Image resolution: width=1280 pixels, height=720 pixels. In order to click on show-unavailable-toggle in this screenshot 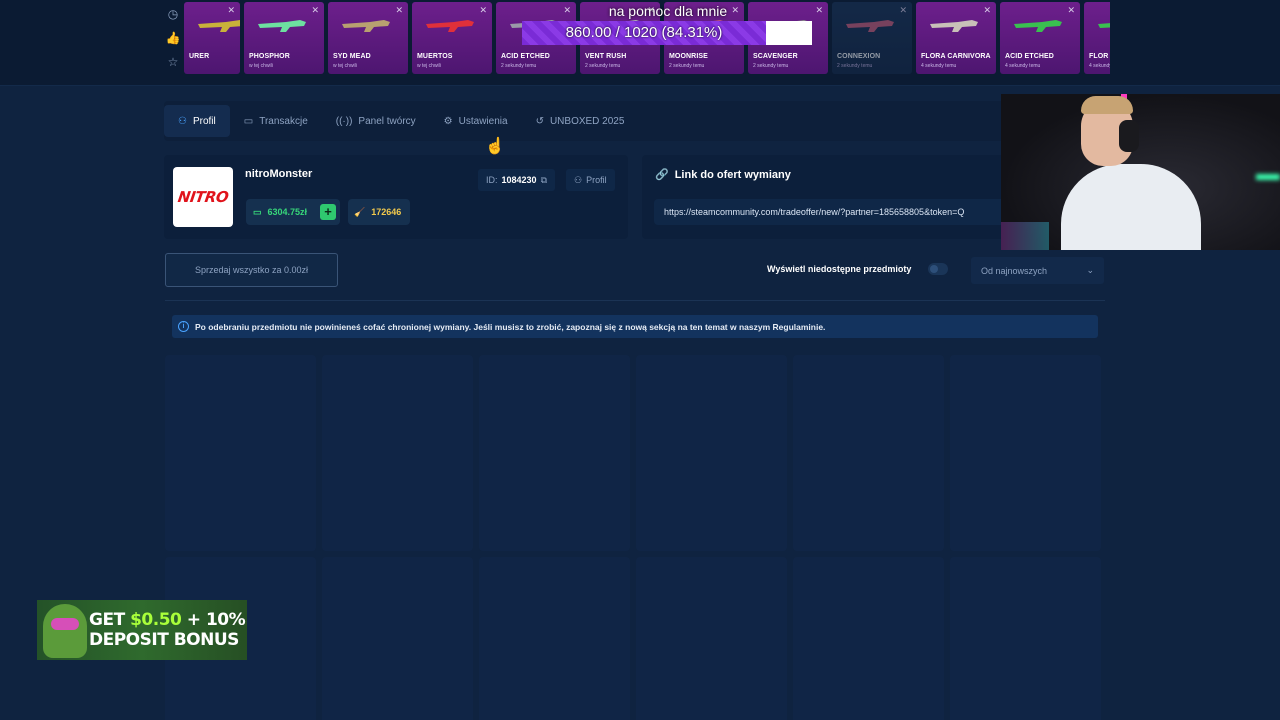, I will do `click(938, 269)`.